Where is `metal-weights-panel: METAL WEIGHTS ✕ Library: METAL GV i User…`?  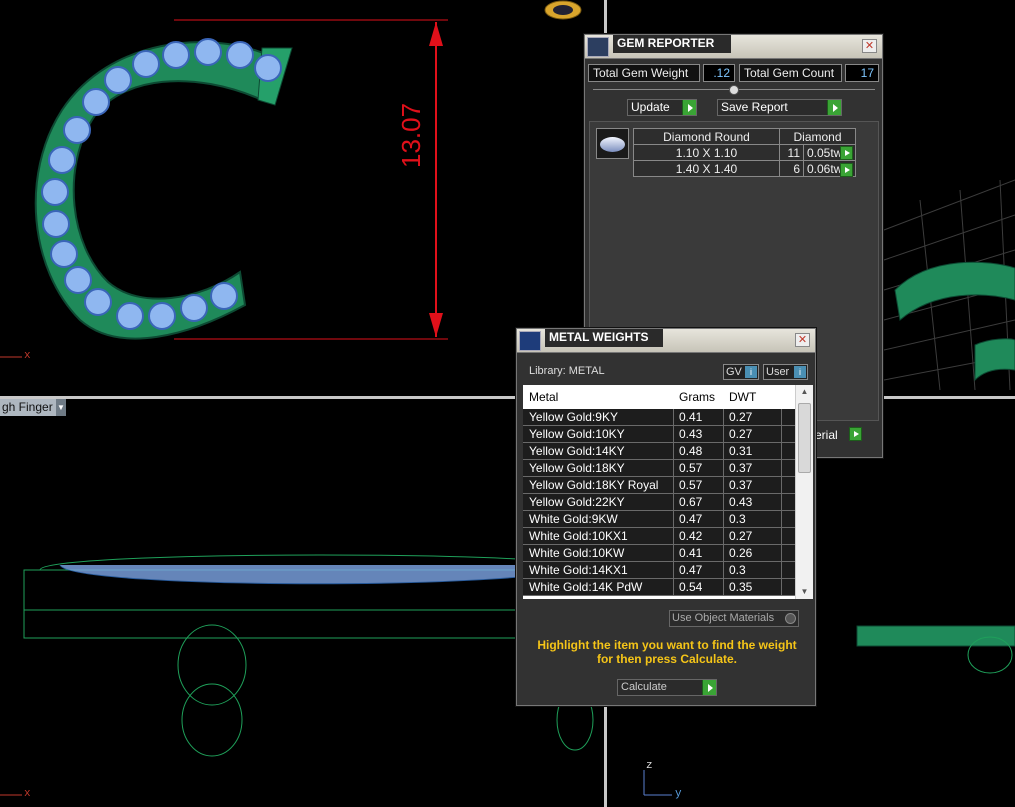
metal-weights-panel: METAL WEIGHTS ✕ Library: METAL GV i User… is located at coordinates (666, 517).